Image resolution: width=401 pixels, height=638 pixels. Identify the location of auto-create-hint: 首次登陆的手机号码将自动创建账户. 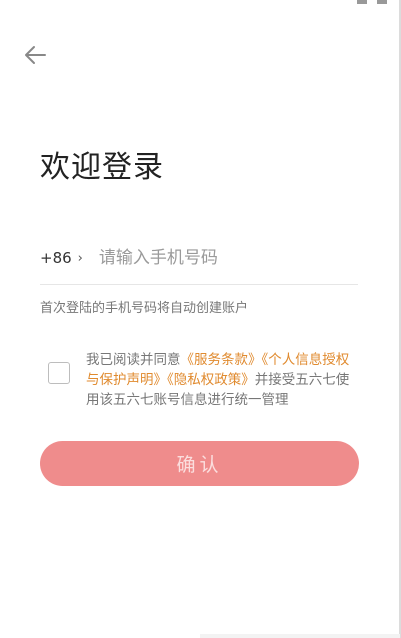
(144, 308).